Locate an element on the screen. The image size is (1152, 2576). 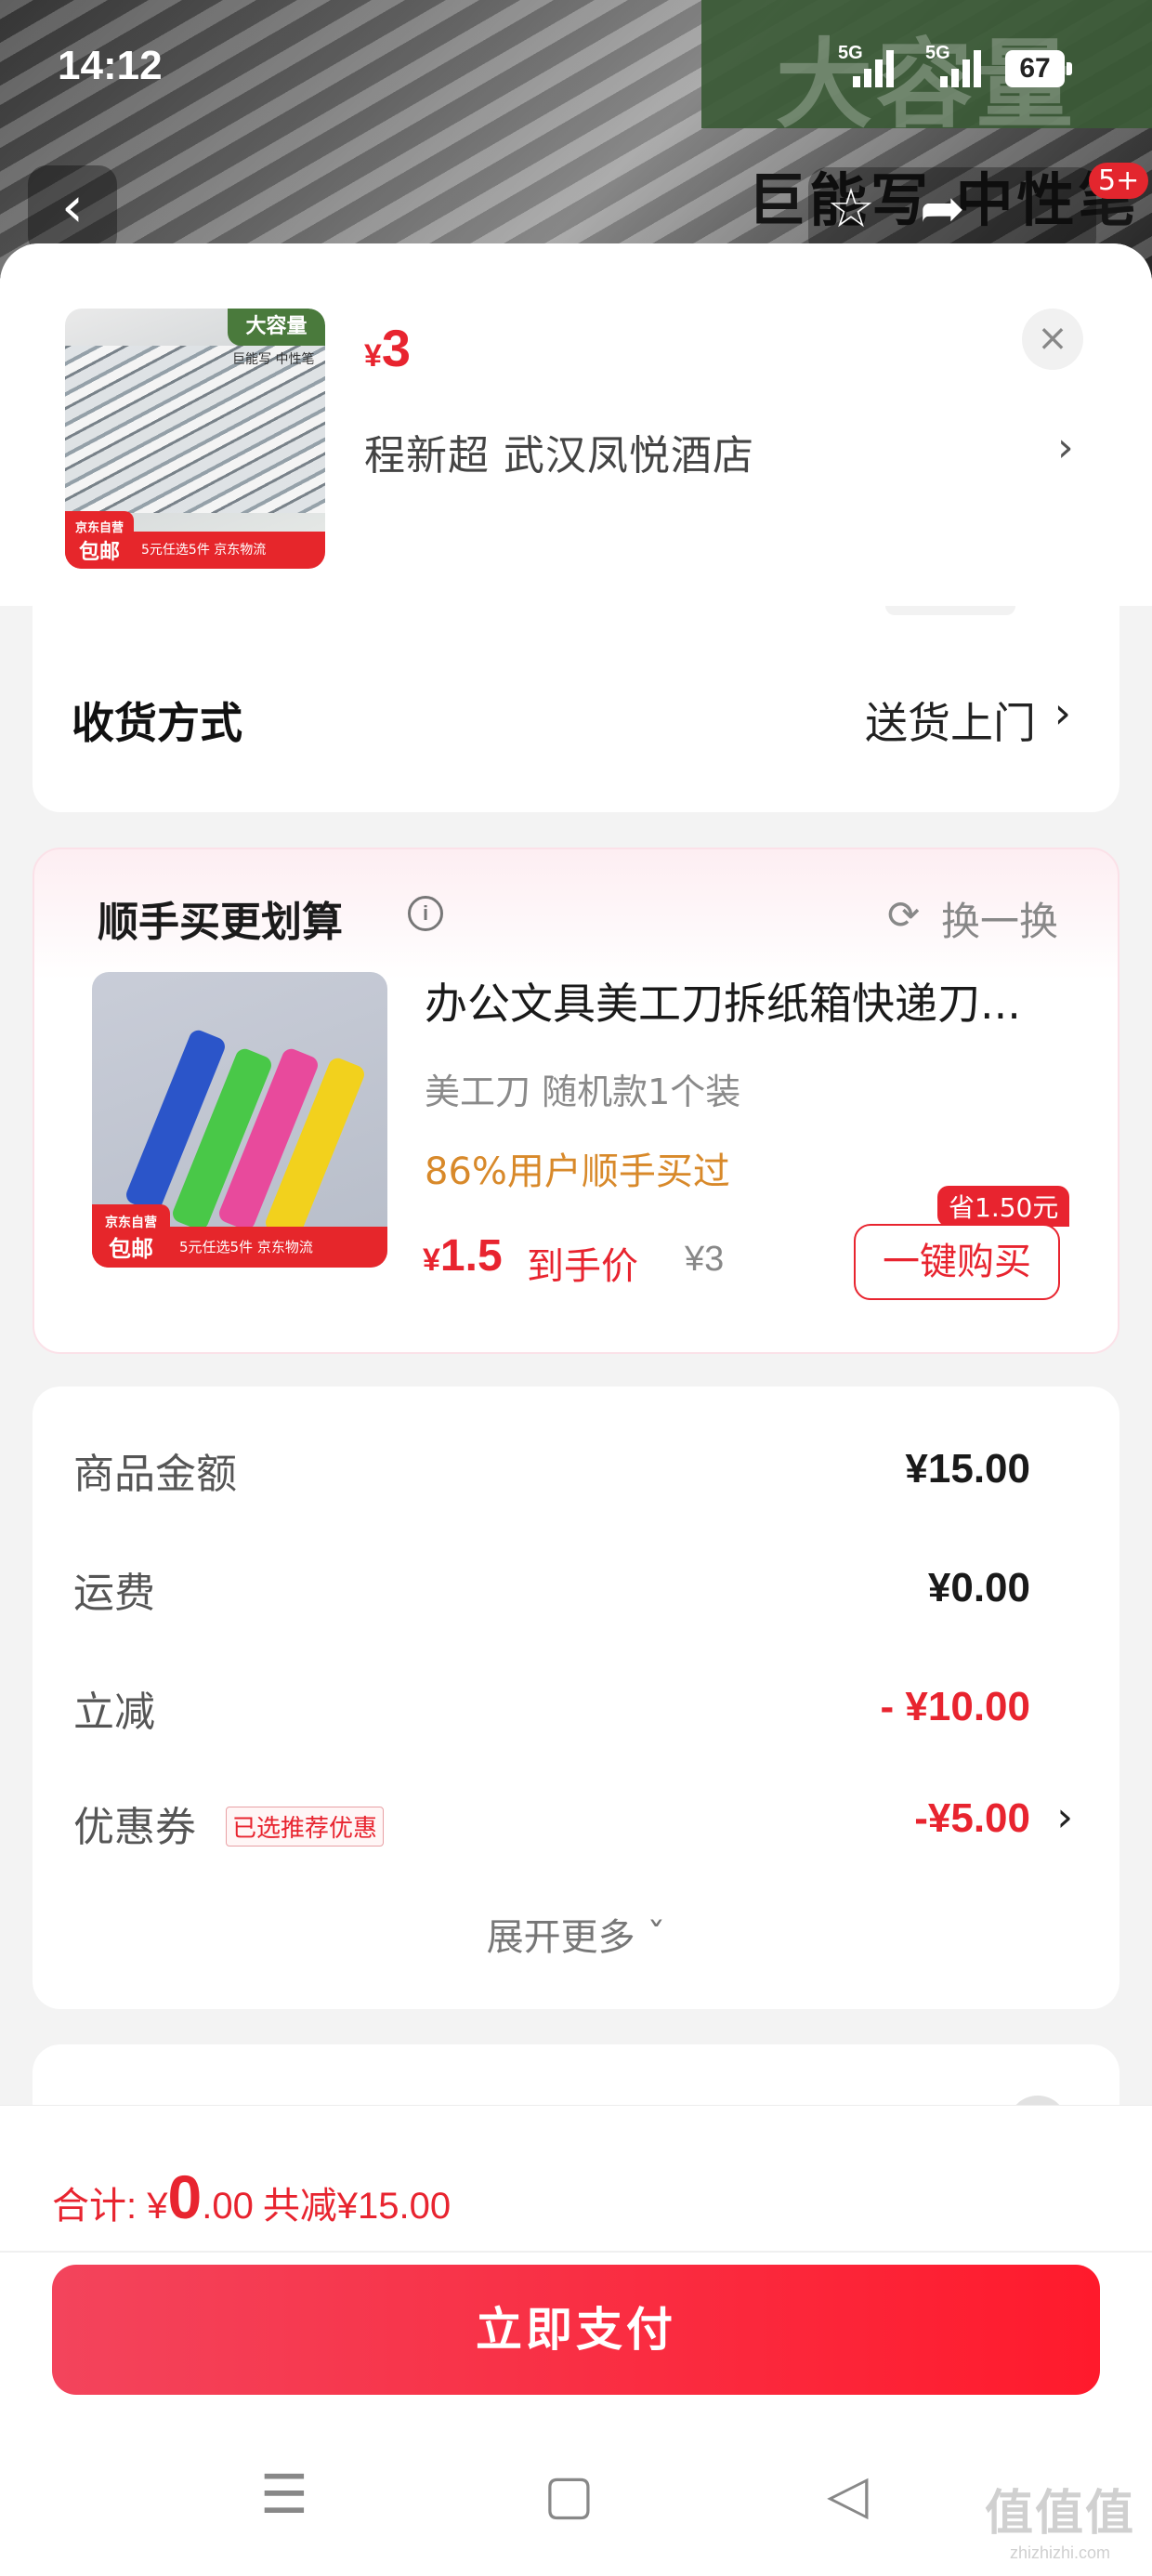
addon-item-spec: 美工刀 随机款1个装 is located at coordinates (582, 1088).